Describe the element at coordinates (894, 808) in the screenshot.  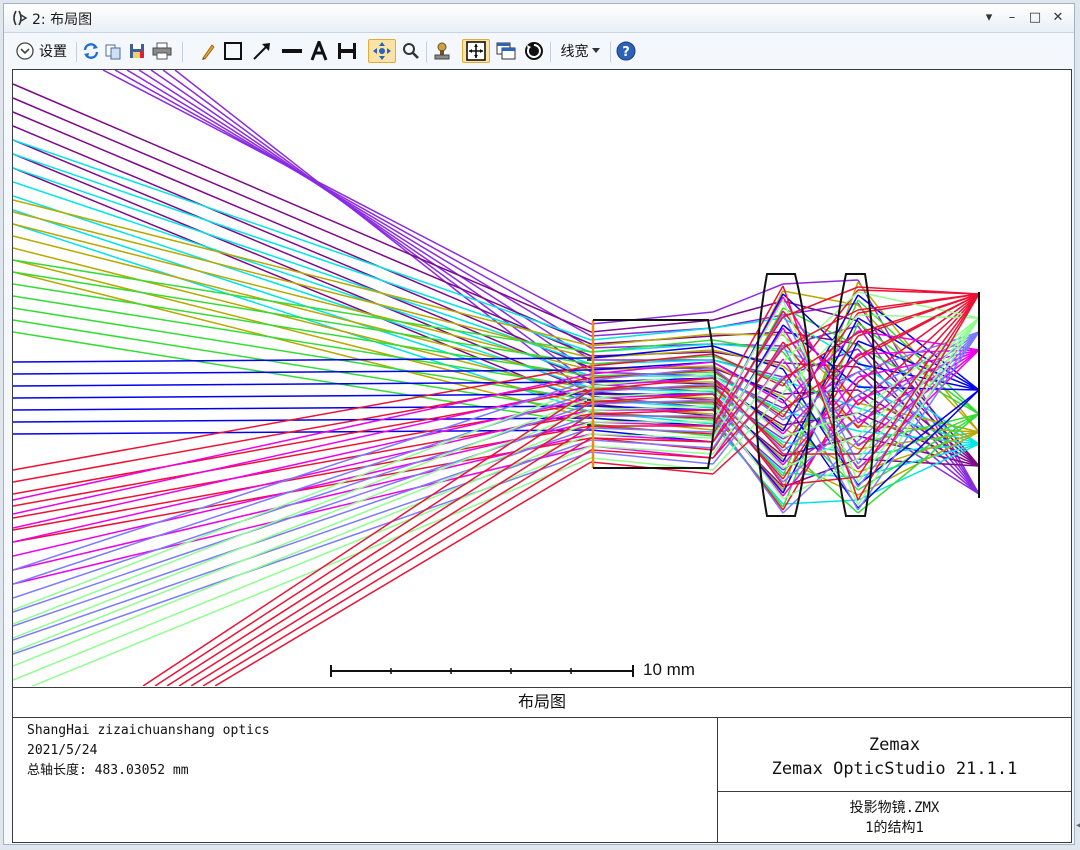
I see `file-name: 投影物镜.ZMX` at that location.